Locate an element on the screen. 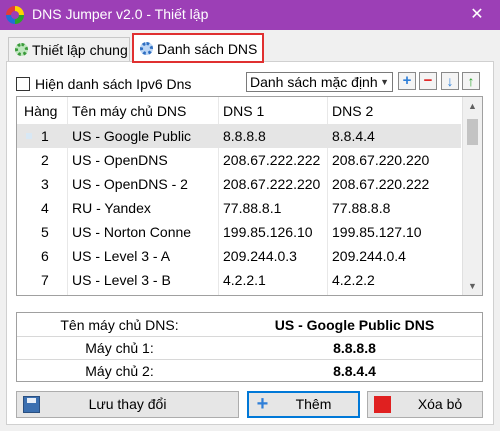 This screenshot has height=431, width=500. remove-dns-icon: − is located at coordinates (428, 81).